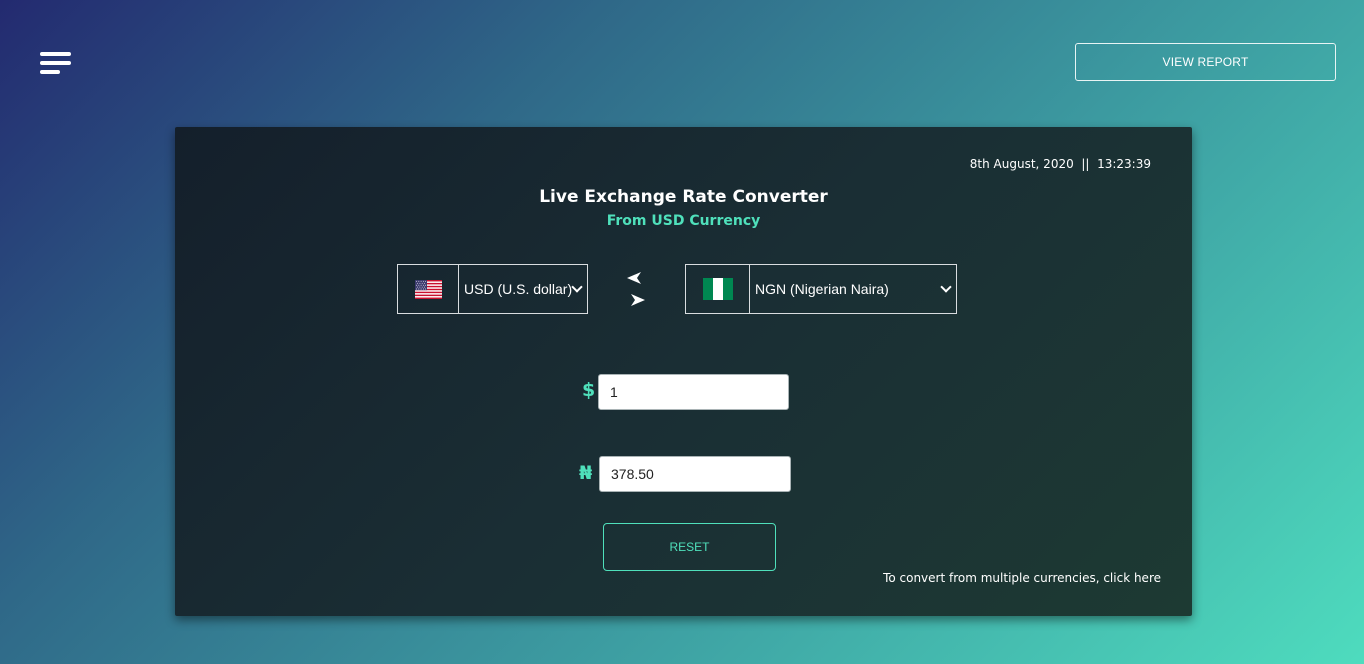  What do you see at coordinates (518, 289) in the screenshot?
I see `from-currency-label: USD (U.S. dollar)` at bounding box center [518, 289].